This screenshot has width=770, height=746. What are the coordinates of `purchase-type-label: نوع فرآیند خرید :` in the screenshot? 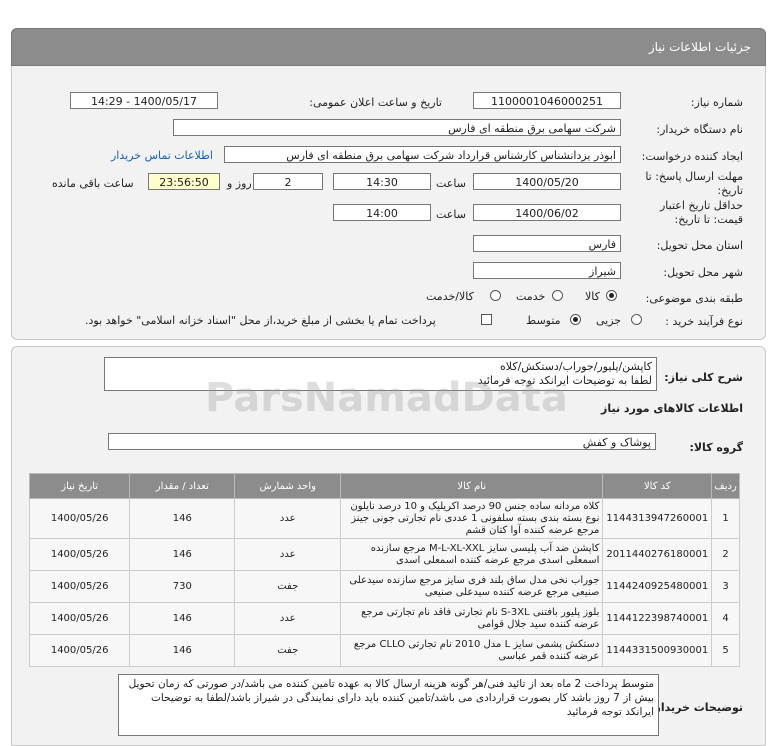 It's located at (704, 321).